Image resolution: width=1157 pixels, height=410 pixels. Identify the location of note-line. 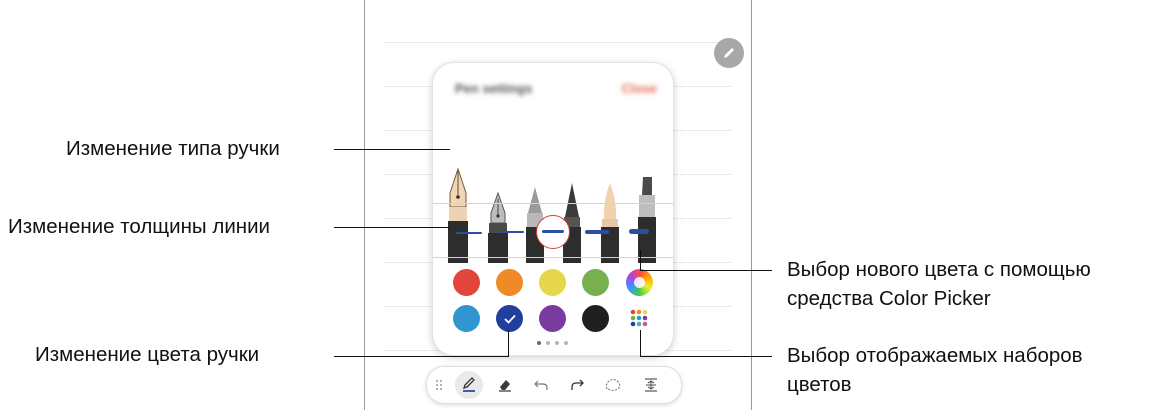
(558, 42).